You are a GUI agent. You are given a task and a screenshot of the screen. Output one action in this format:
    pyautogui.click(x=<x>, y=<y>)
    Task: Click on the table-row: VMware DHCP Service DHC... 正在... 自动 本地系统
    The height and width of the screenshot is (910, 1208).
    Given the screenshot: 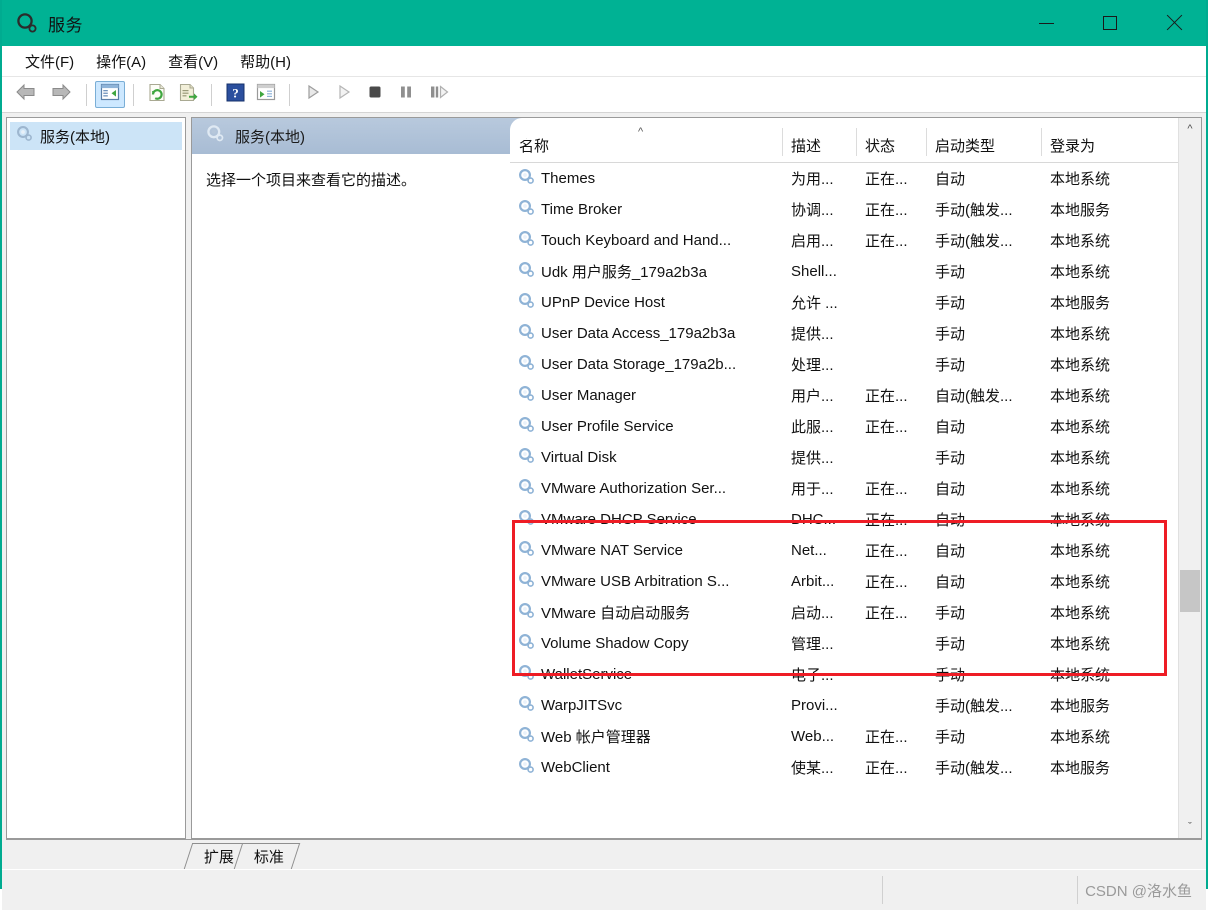 What is the action you would take?
    pyautogui.click(x=855, y=519)
    